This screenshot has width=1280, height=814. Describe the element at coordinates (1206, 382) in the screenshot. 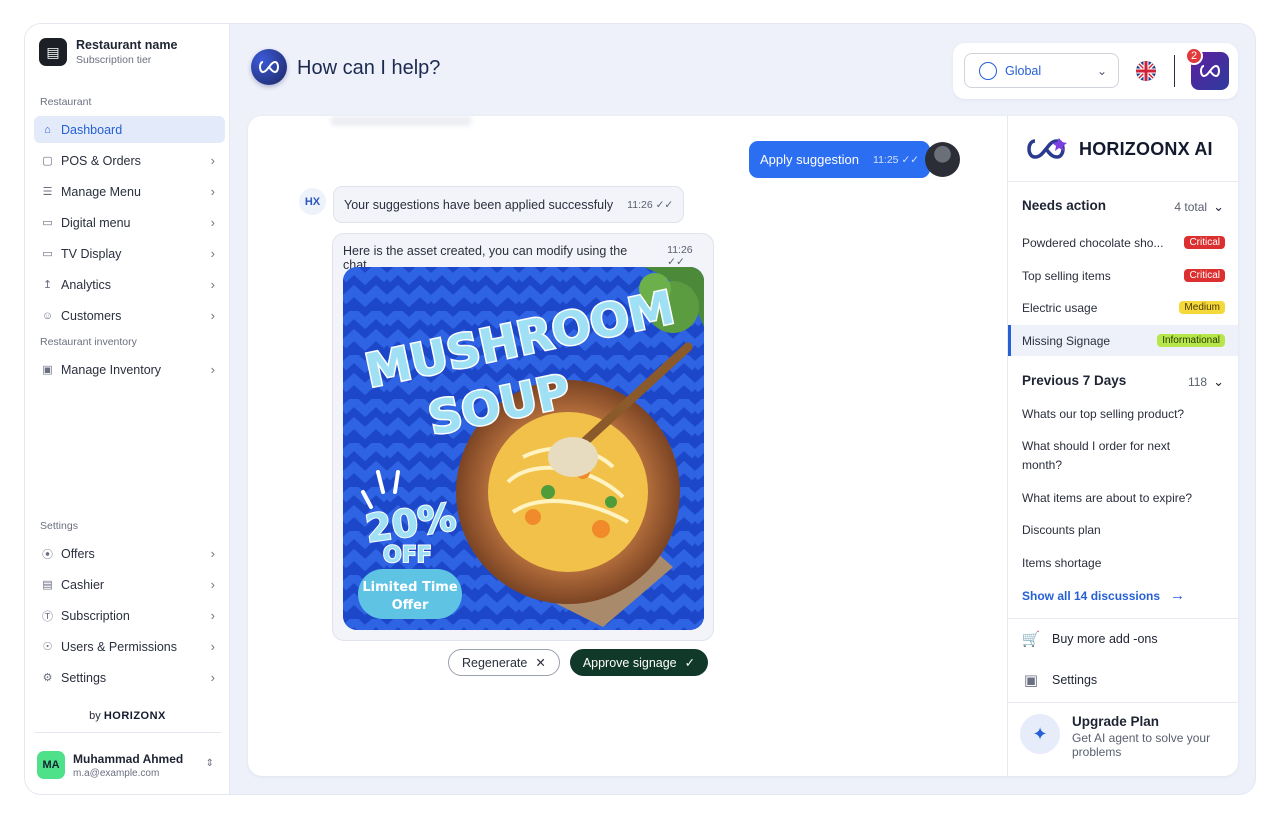

I see `previous-days-toggle: 118 ⌄` at that location.